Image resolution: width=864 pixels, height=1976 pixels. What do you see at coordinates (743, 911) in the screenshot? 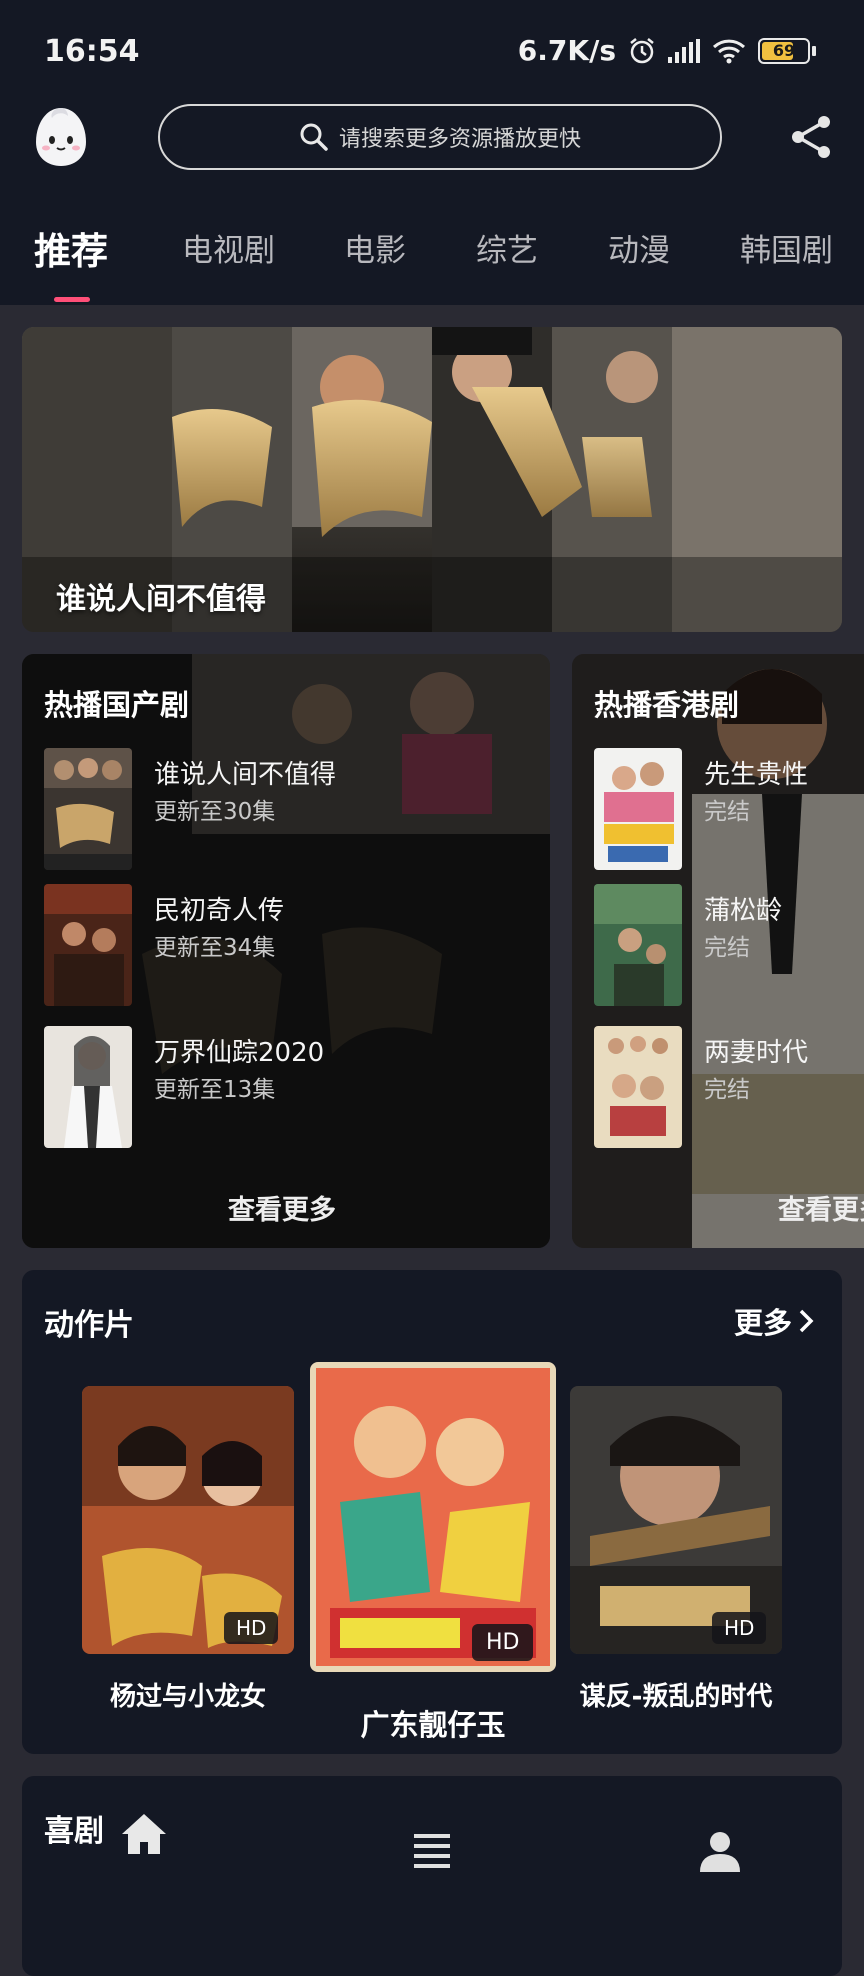
I see `hot-hk-name: 蒲松龄` at bounding box center [743, 911].